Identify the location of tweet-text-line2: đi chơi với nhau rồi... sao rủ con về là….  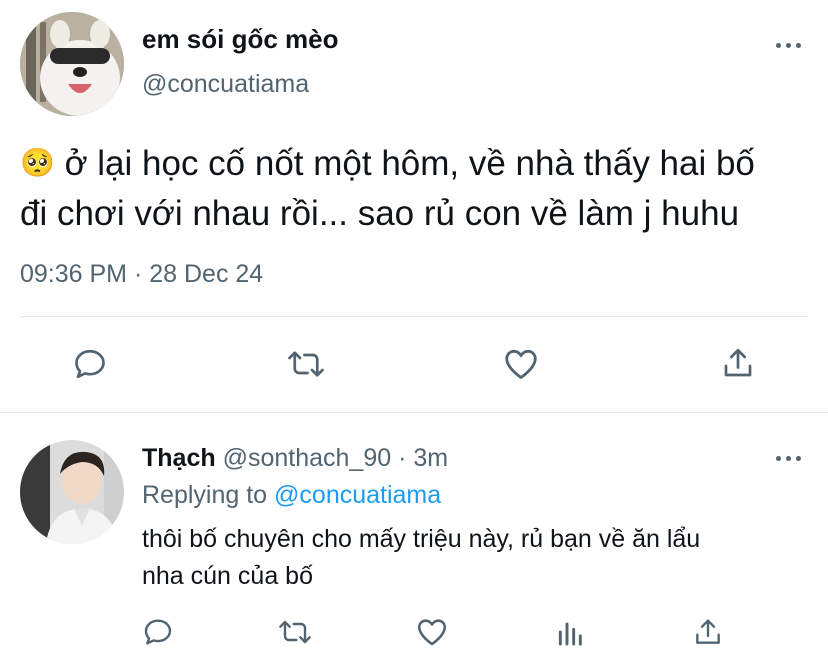
(380, 213).